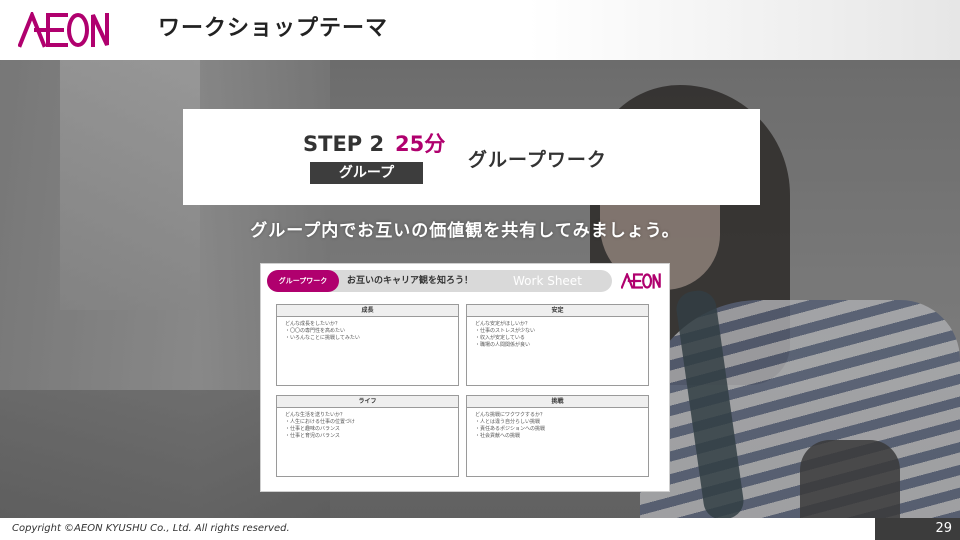  I want to click on cell-line: どんな生活を送りたいか？, so click(315, 415).